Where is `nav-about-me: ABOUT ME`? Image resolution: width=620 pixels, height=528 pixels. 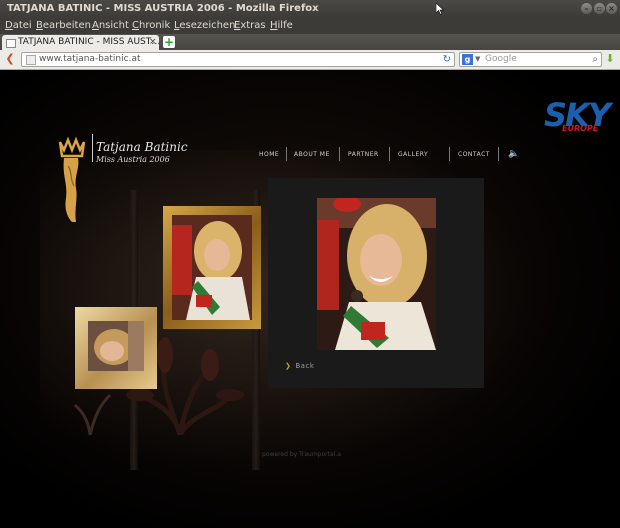 nav-about-me: ABOUT ME is located at coordinates (312, 154).